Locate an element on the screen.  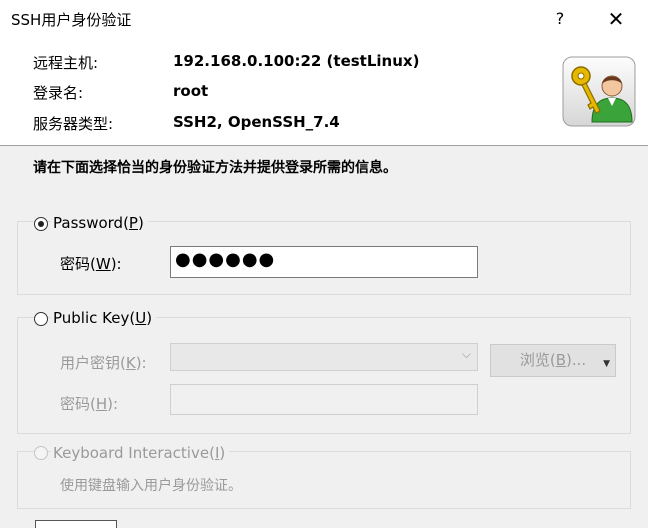
browse-button: 浏览(B)... ▼ is located at coordinates (553, 360).